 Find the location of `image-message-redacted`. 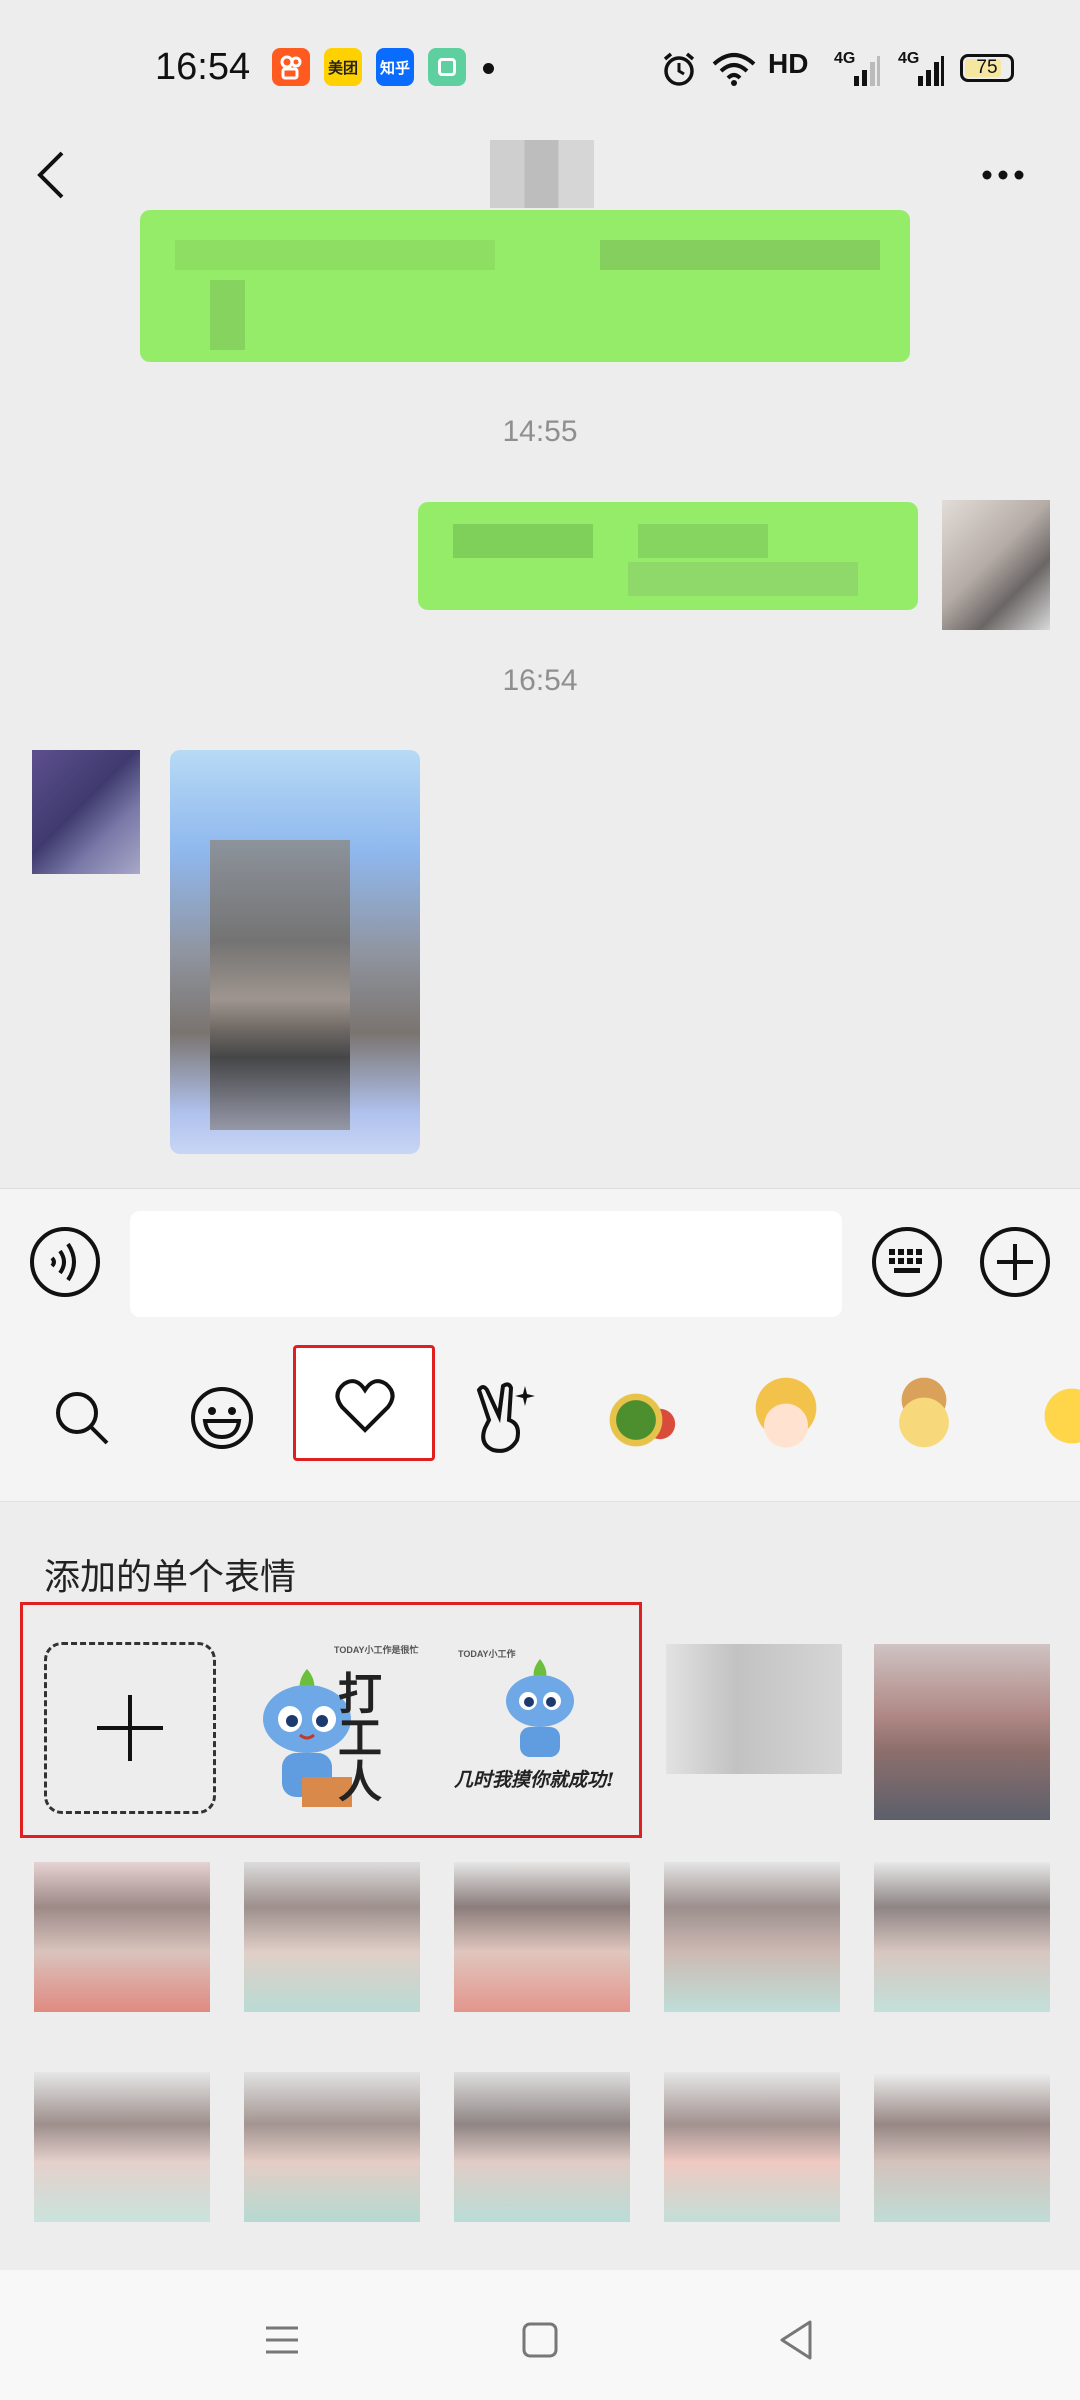

image-message-redacted is located at coordinates (295, 952).